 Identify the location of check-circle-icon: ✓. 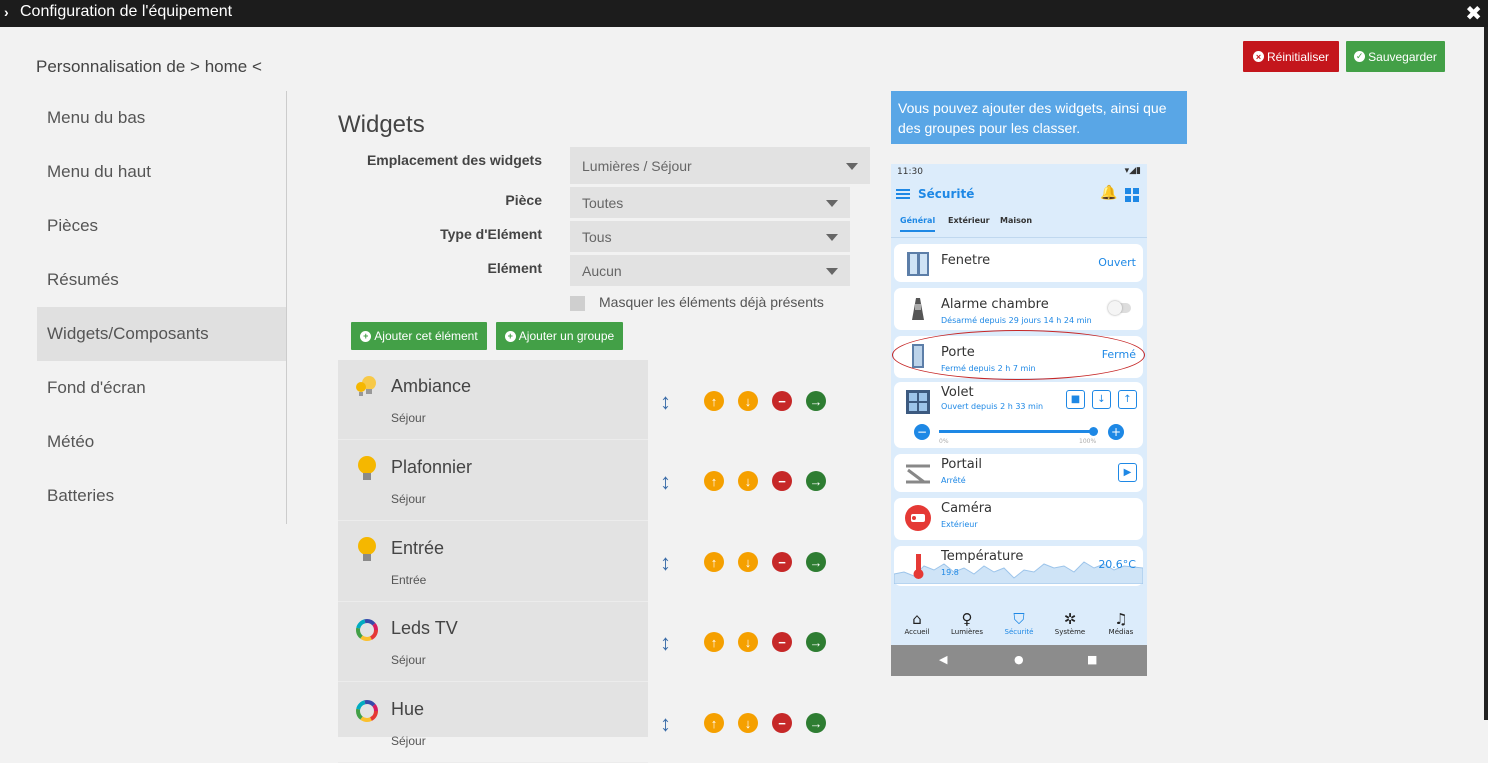
(1360, 56).